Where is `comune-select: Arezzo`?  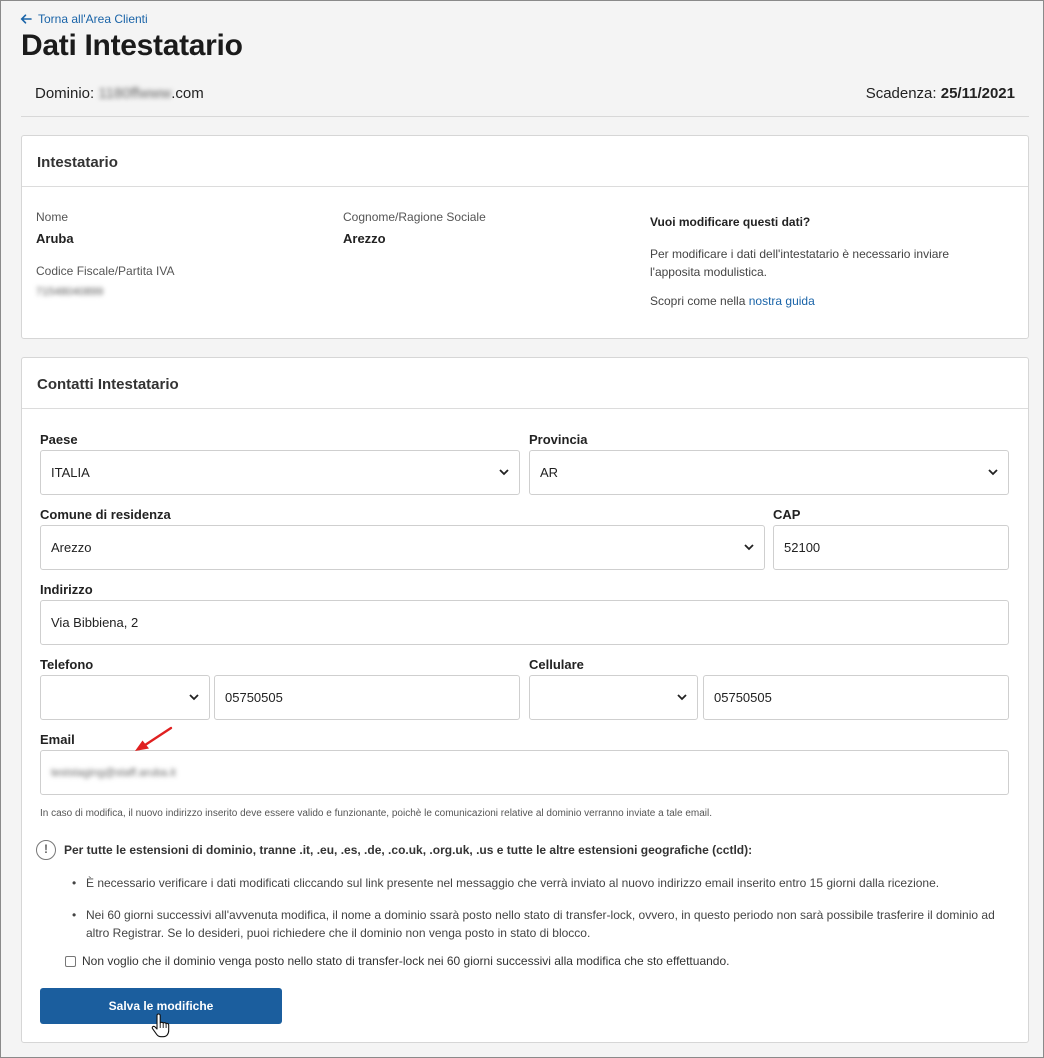
comune-select: Arezzo is located at coordinates (402, 547).